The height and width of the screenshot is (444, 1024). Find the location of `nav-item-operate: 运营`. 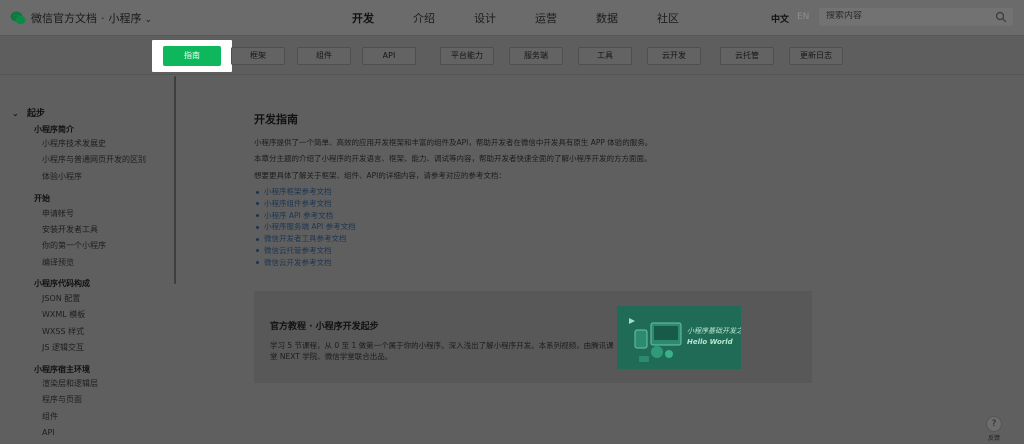

nav-item-operate: 运营 is located at coordinates (546, 18).